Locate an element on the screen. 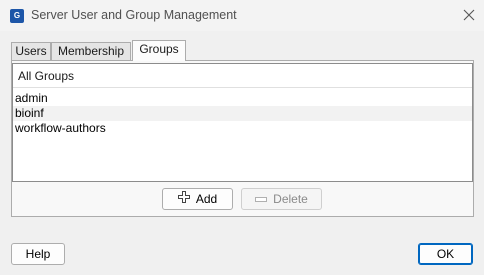 The width and height of the screenshot is (484, 275). app-icon: G is located at coordinates (17, 16).